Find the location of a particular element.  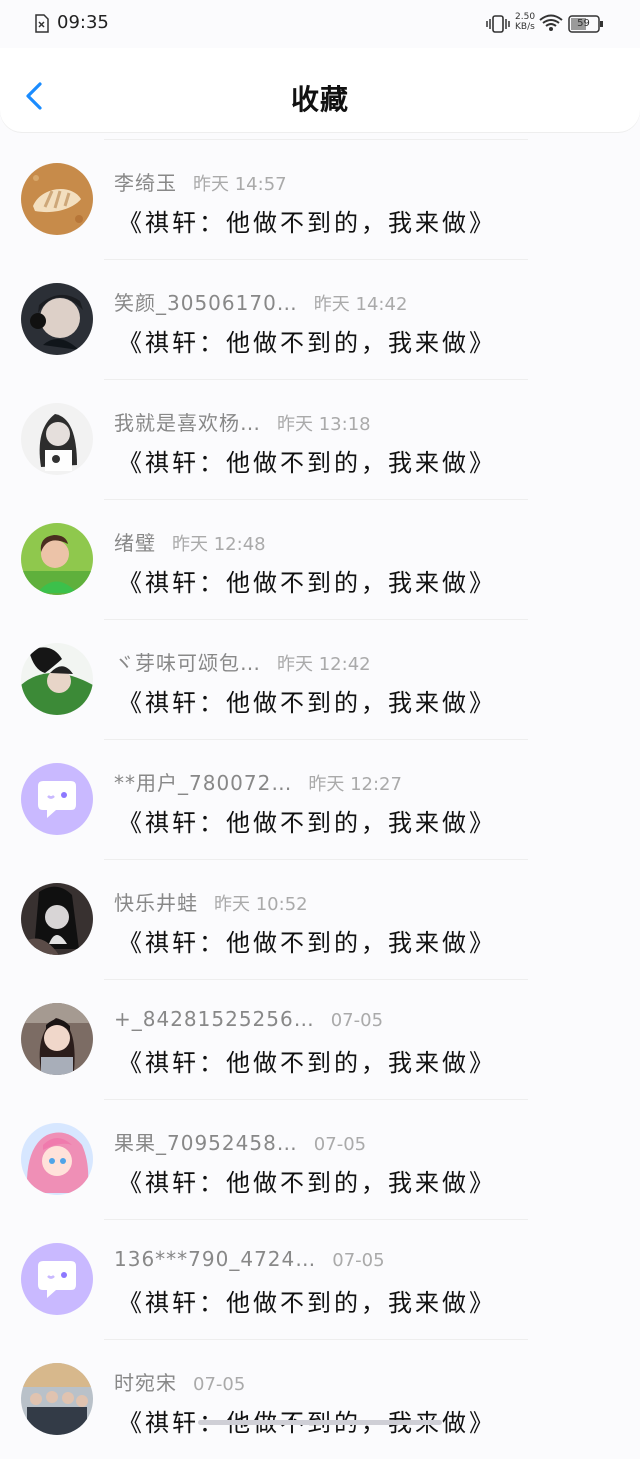

username-text: 快乐井蛙 is located at coordinates (156, 903).